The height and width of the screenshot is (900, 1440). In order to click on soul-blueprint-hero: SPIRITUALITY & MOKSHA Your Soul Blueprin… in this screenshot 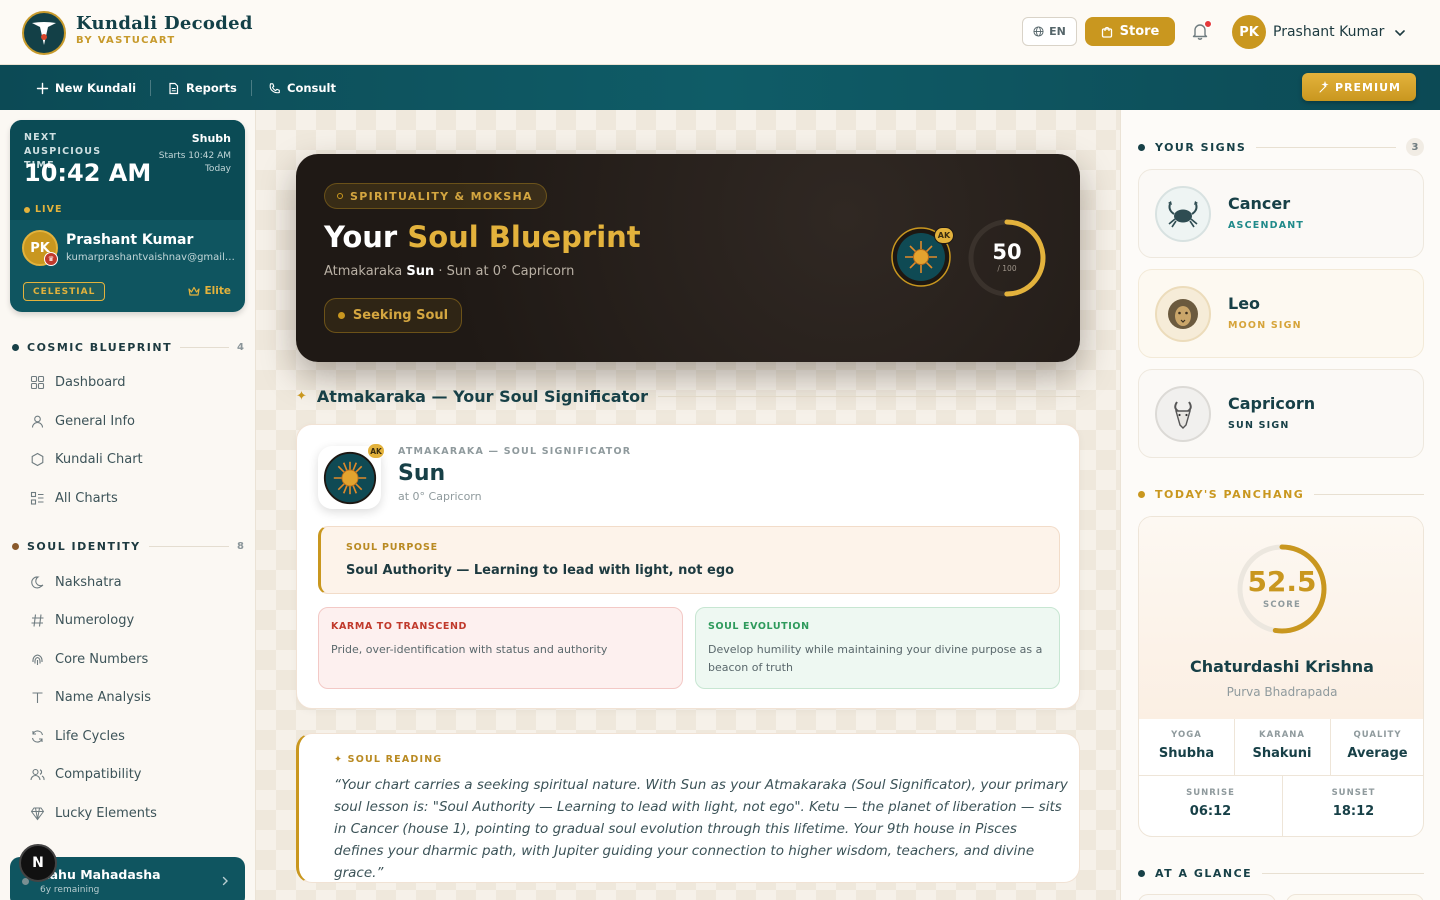, I will do `click(688, 258)`.